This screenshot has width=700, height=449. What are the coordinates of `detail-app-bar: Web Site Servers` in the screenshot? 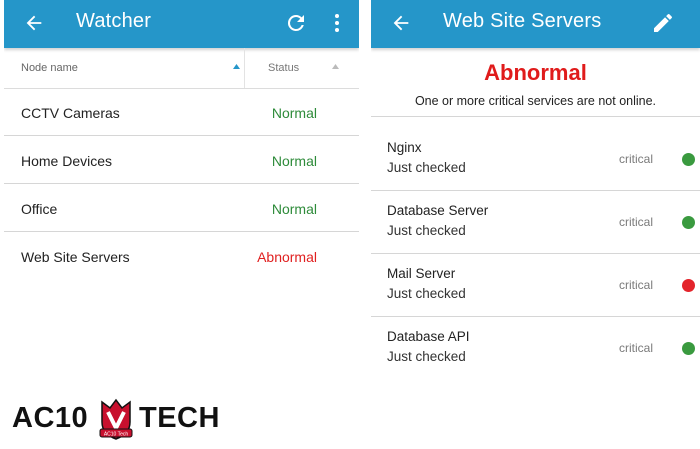 It's located at (535, 24).